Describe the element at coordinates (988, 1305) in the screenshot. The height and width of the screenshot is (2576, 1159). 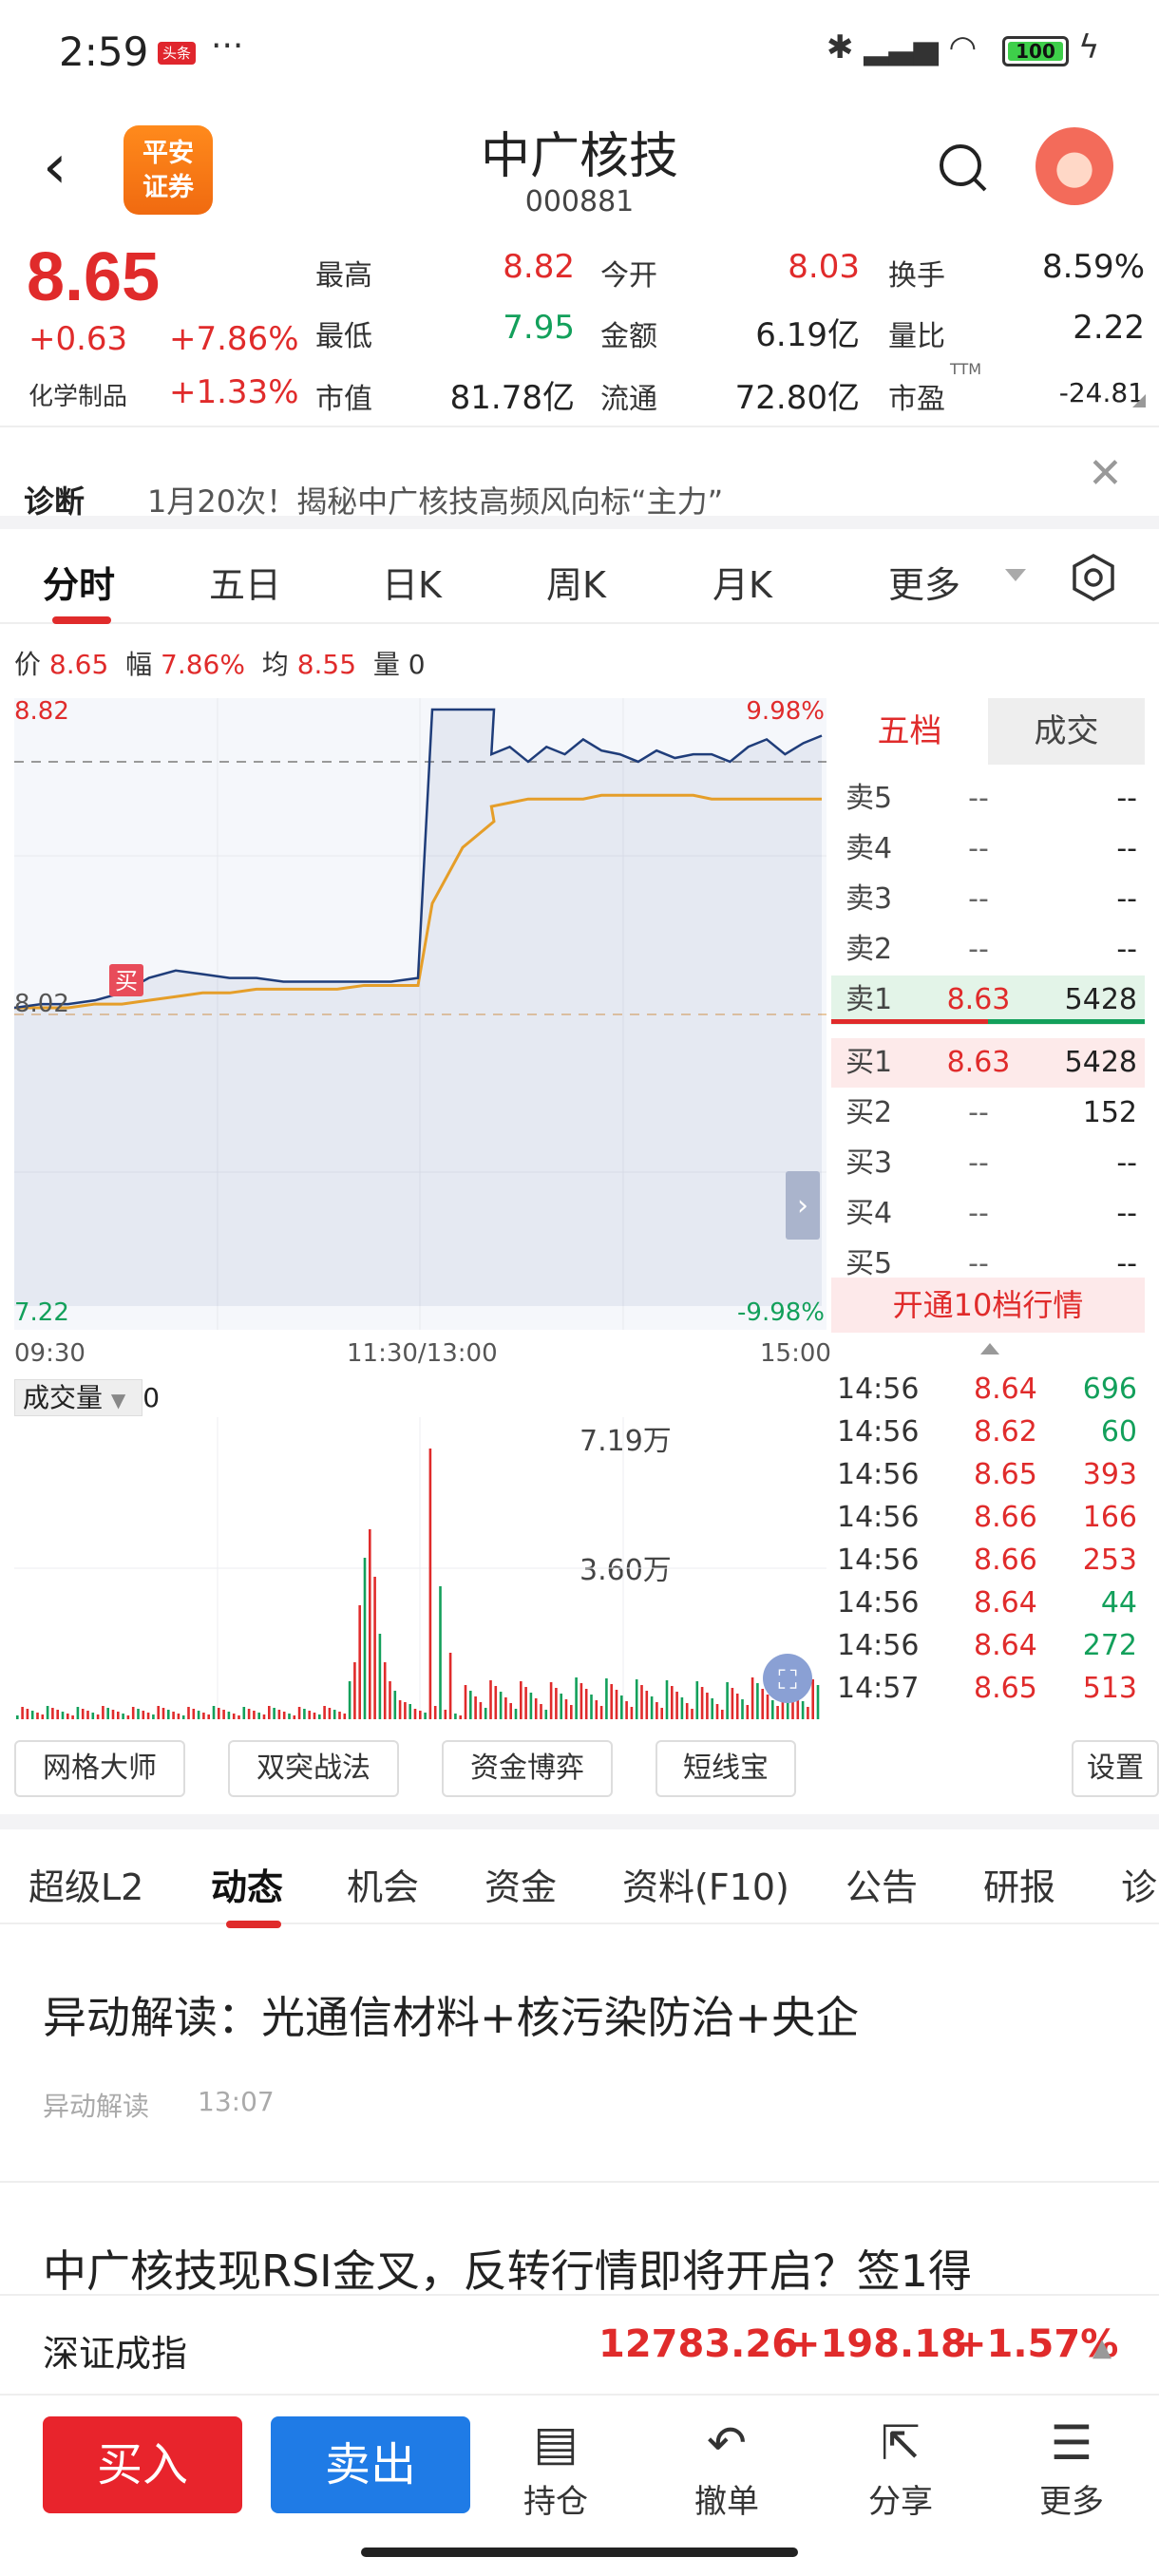
I see `open-10-level-button: 开通10档行情` at that location.